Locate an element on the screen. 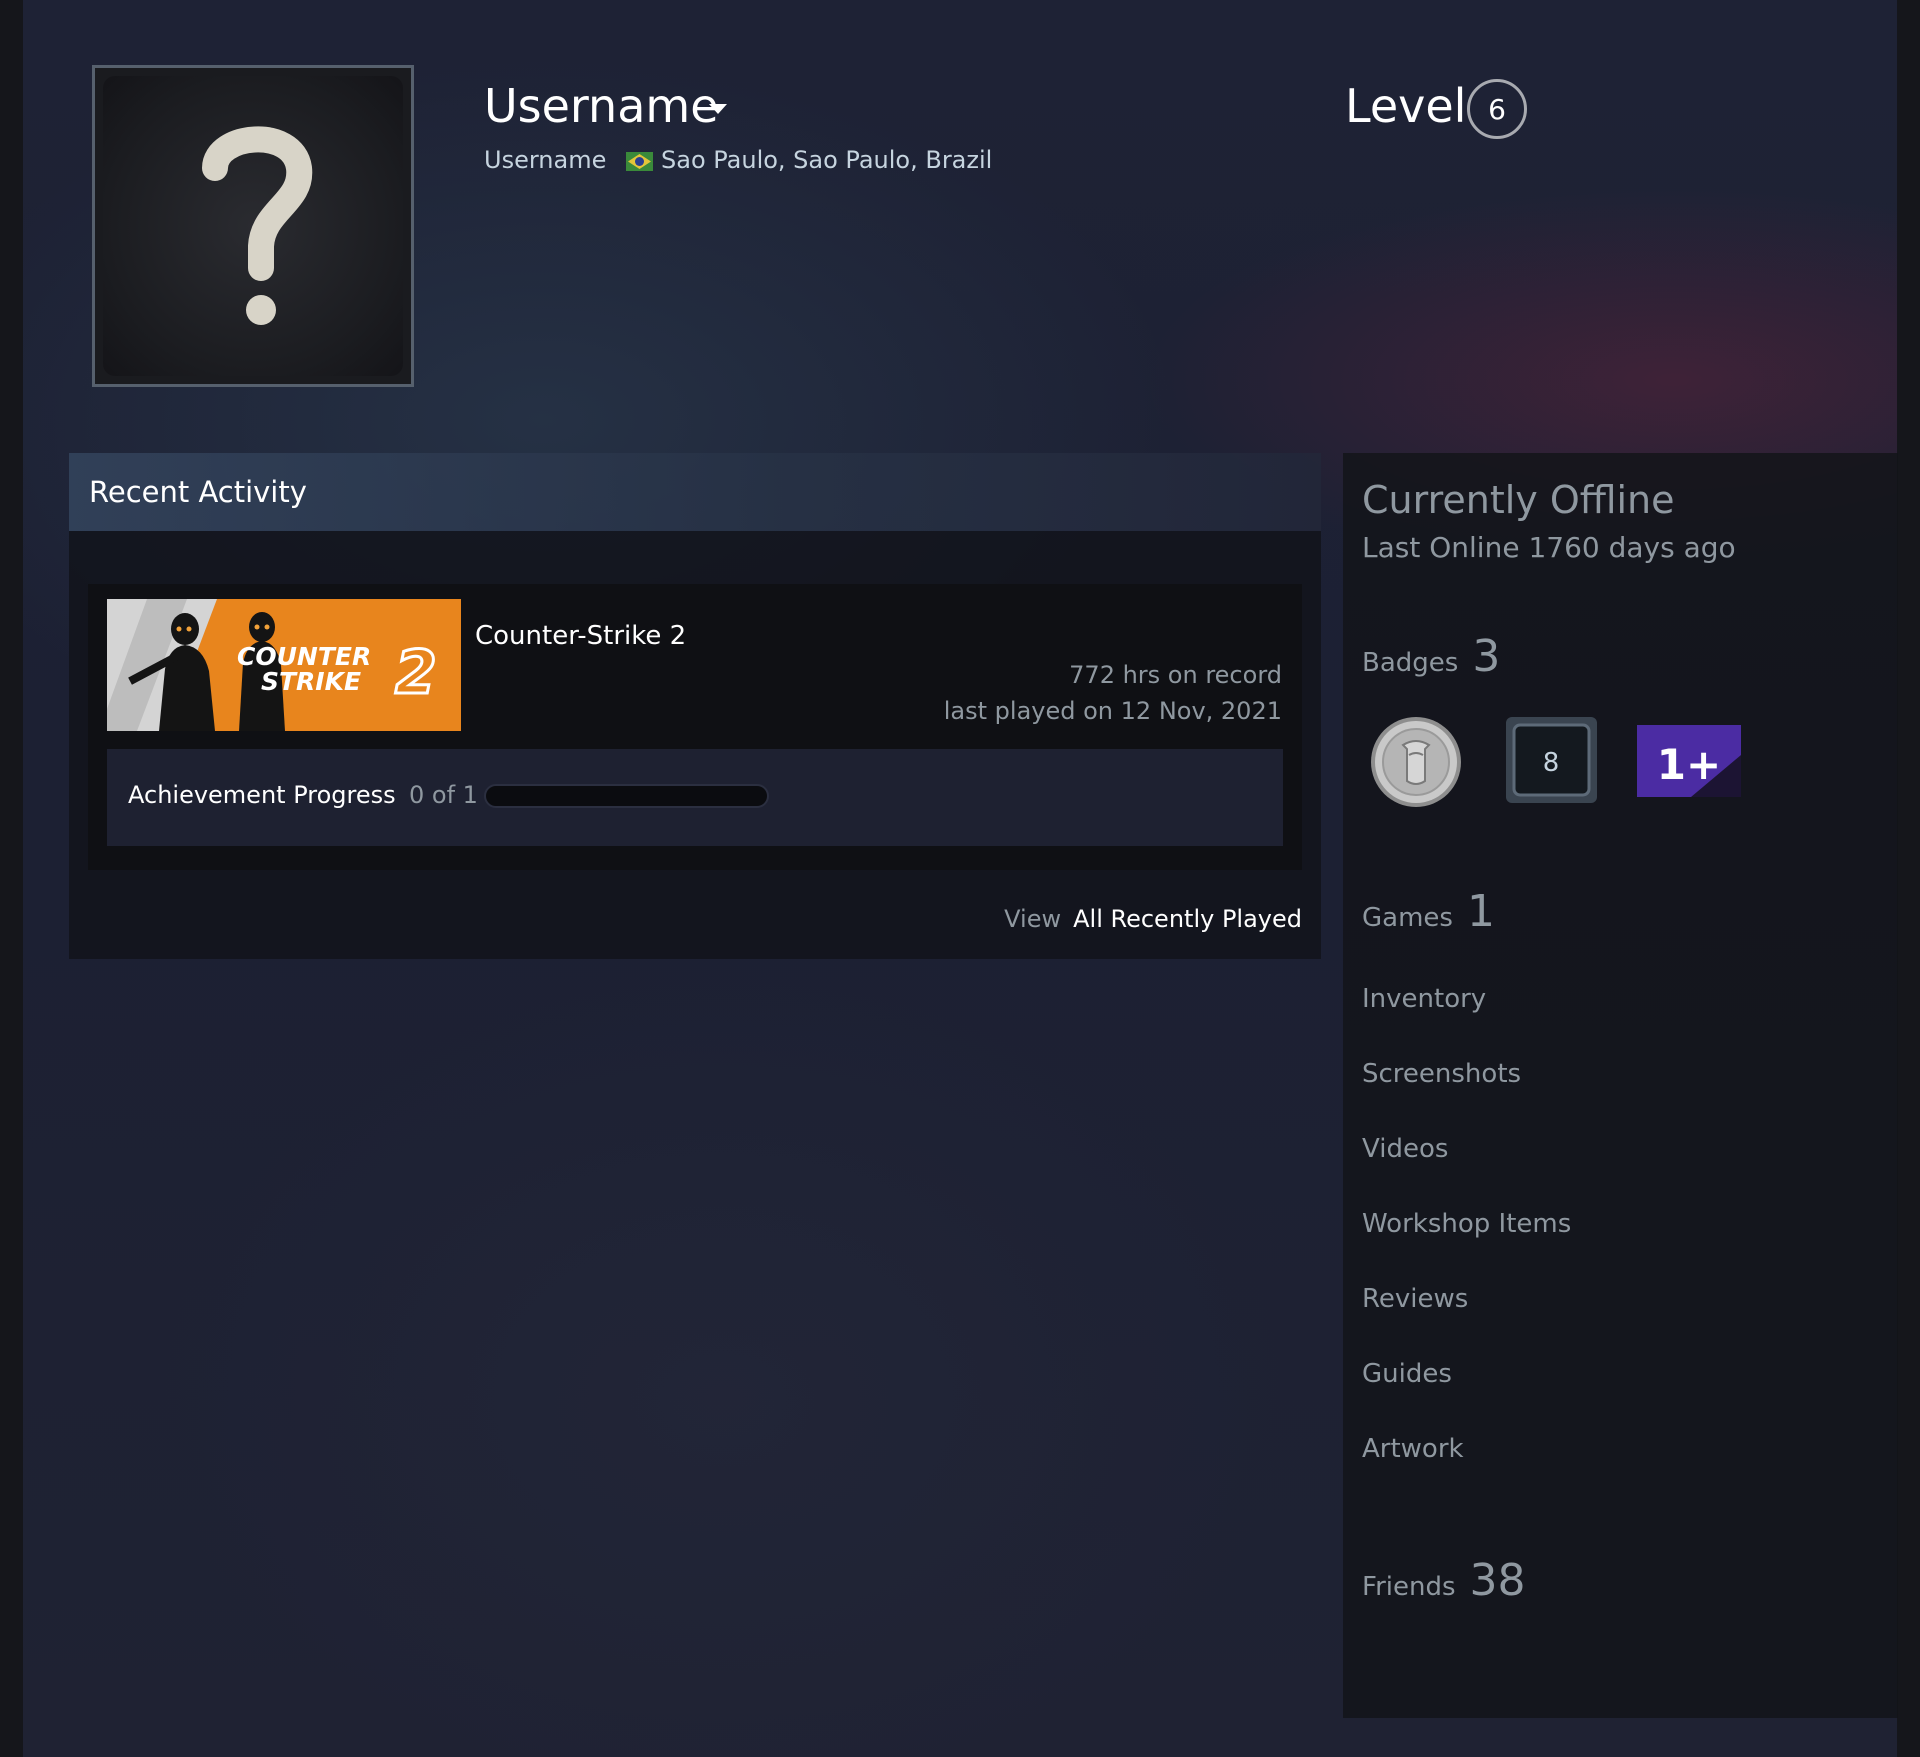  videos-link: Videos is located at coordinates (1405, 1149).